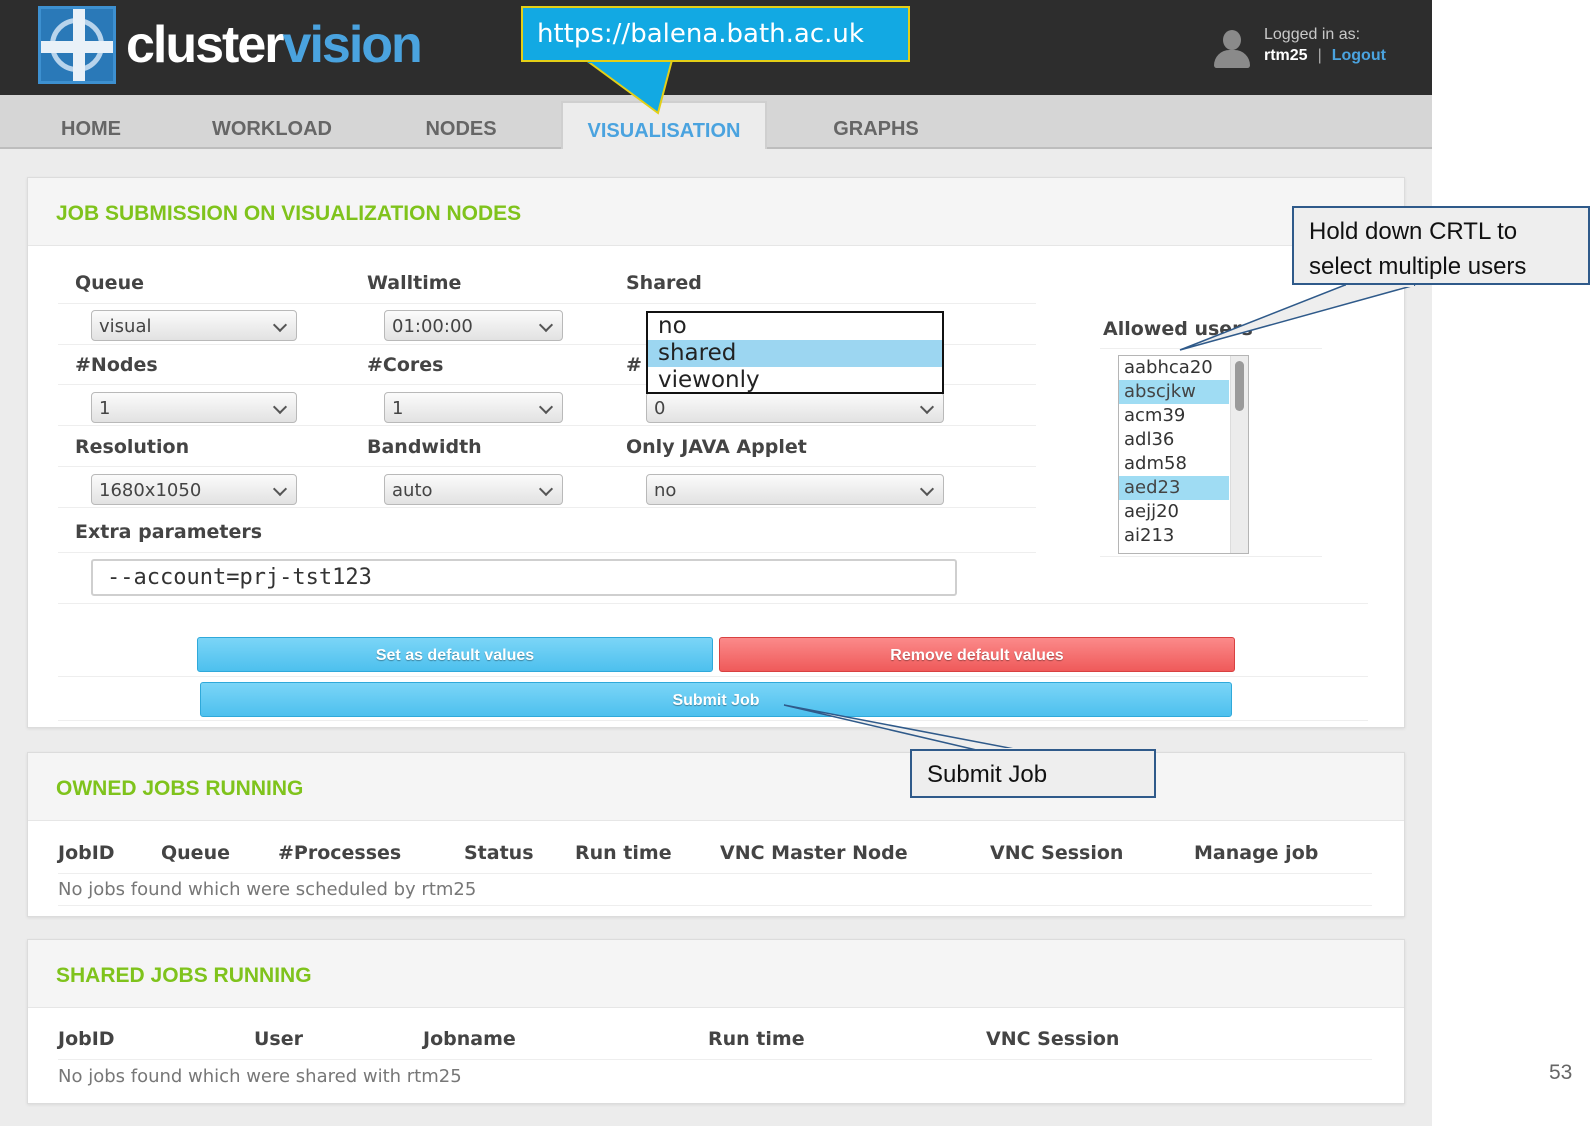  I want to click on submit-job-callout: Submit Job, so click(1033, 773).